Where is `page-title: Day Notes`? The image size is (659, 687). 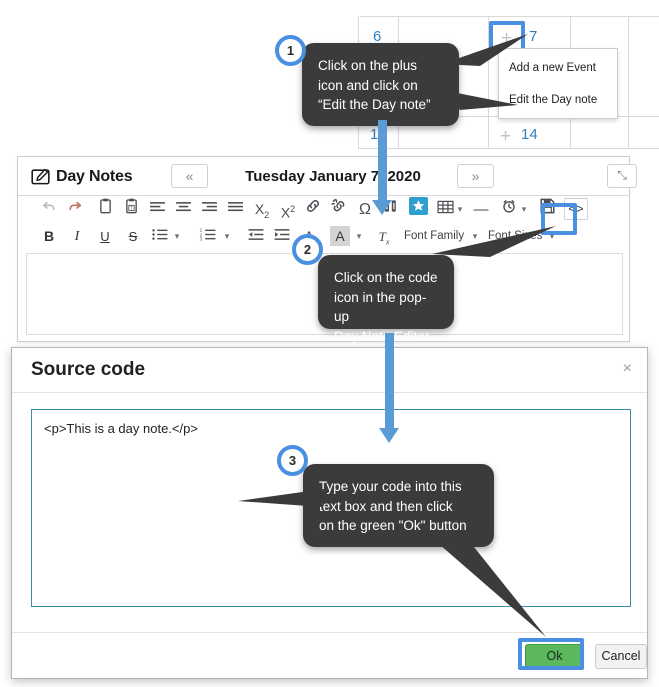 page-title: Day Notes is located at coordinates (94, 176).